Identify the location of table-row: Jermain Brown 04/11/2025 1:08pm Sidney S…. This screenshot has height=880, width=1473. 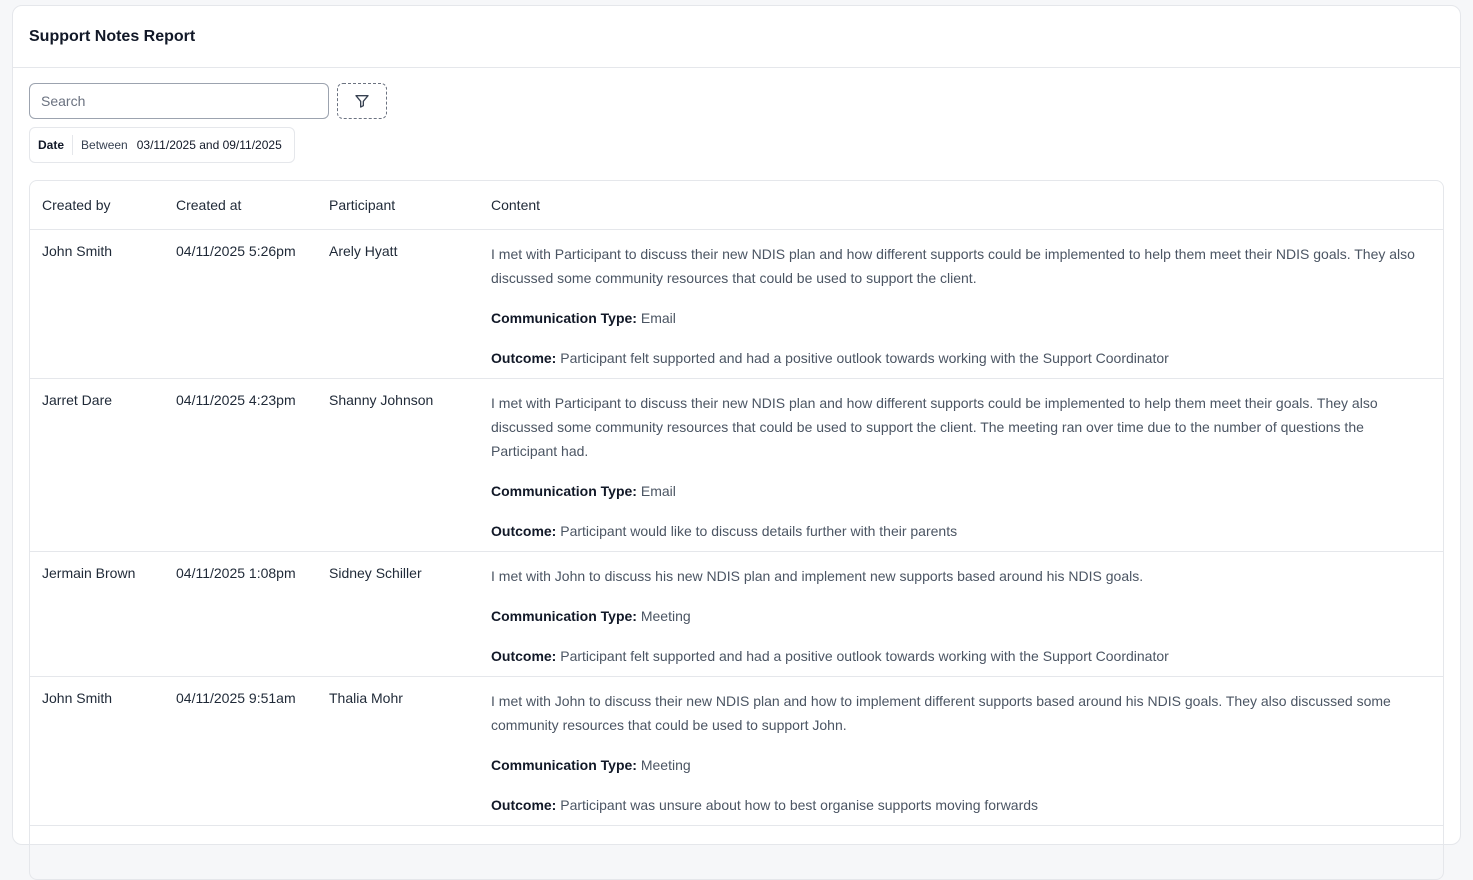
(736, 614).